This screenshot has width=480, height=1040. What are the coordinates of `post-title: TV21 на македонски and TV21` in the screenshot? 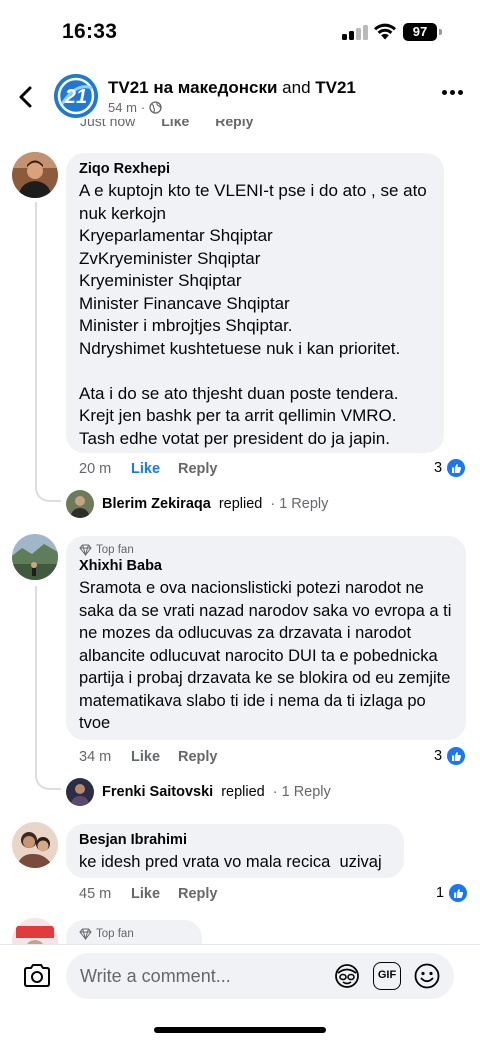 It's located at (232, 88).